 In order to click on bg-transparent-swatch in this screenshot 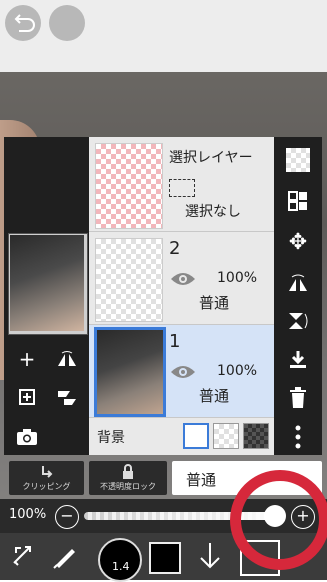, I will do `click(226, 436)`.